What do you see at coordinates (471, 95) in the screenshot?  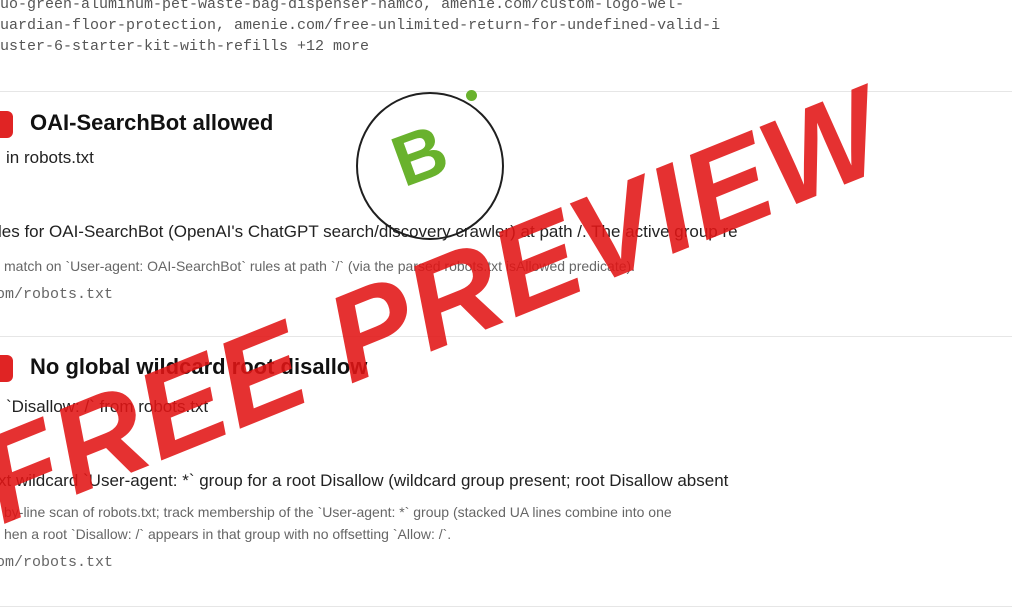 I see `grade-ring-dot` at bounding box center [471, 95].